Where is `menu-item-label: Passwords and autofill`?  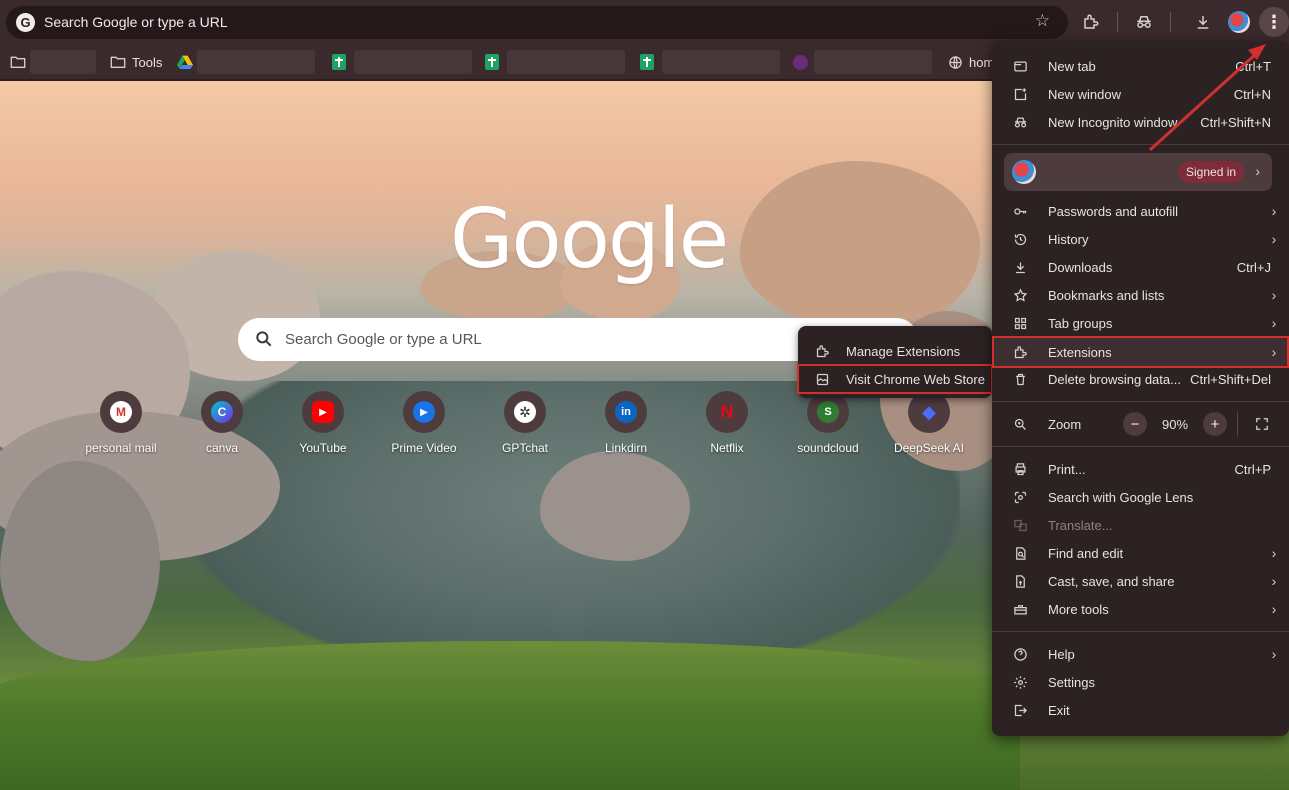 menu-item-label: Passwords and autofill is located at coordinates (1113, 211).